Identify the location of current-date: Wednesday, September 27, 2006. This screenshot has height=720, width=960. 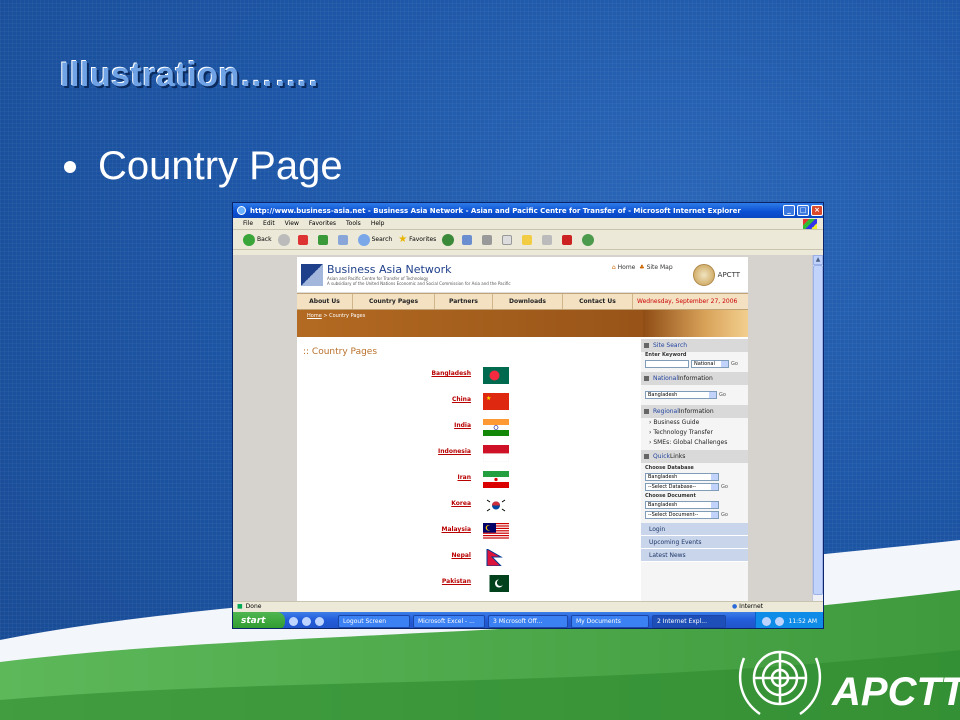
(687, 301).